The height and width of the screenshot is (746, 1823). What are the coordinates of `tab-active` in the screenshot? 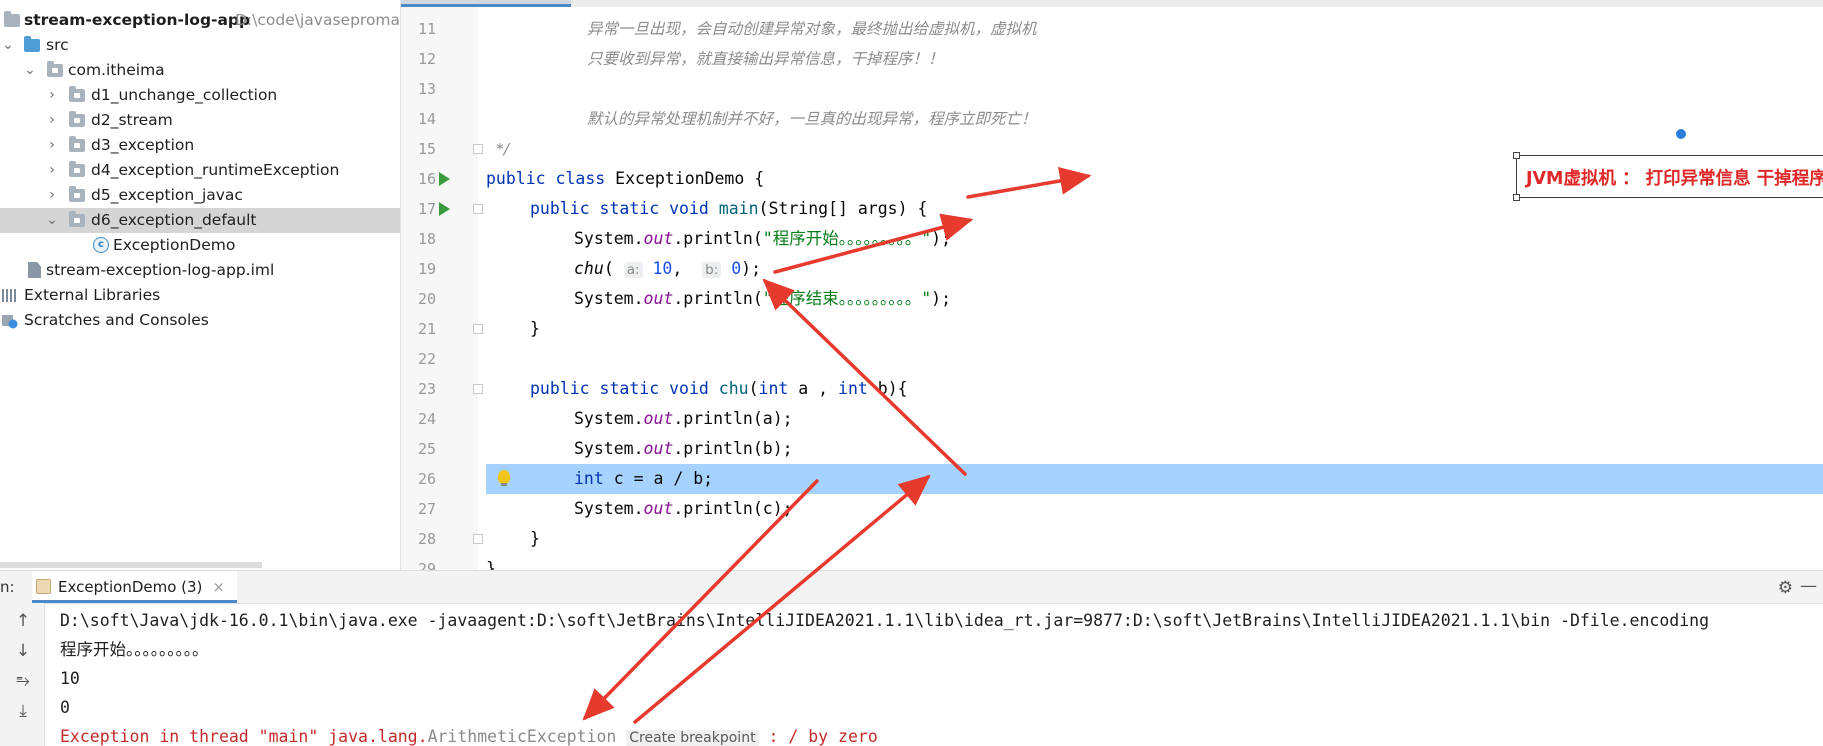 It's located at (486, 3).